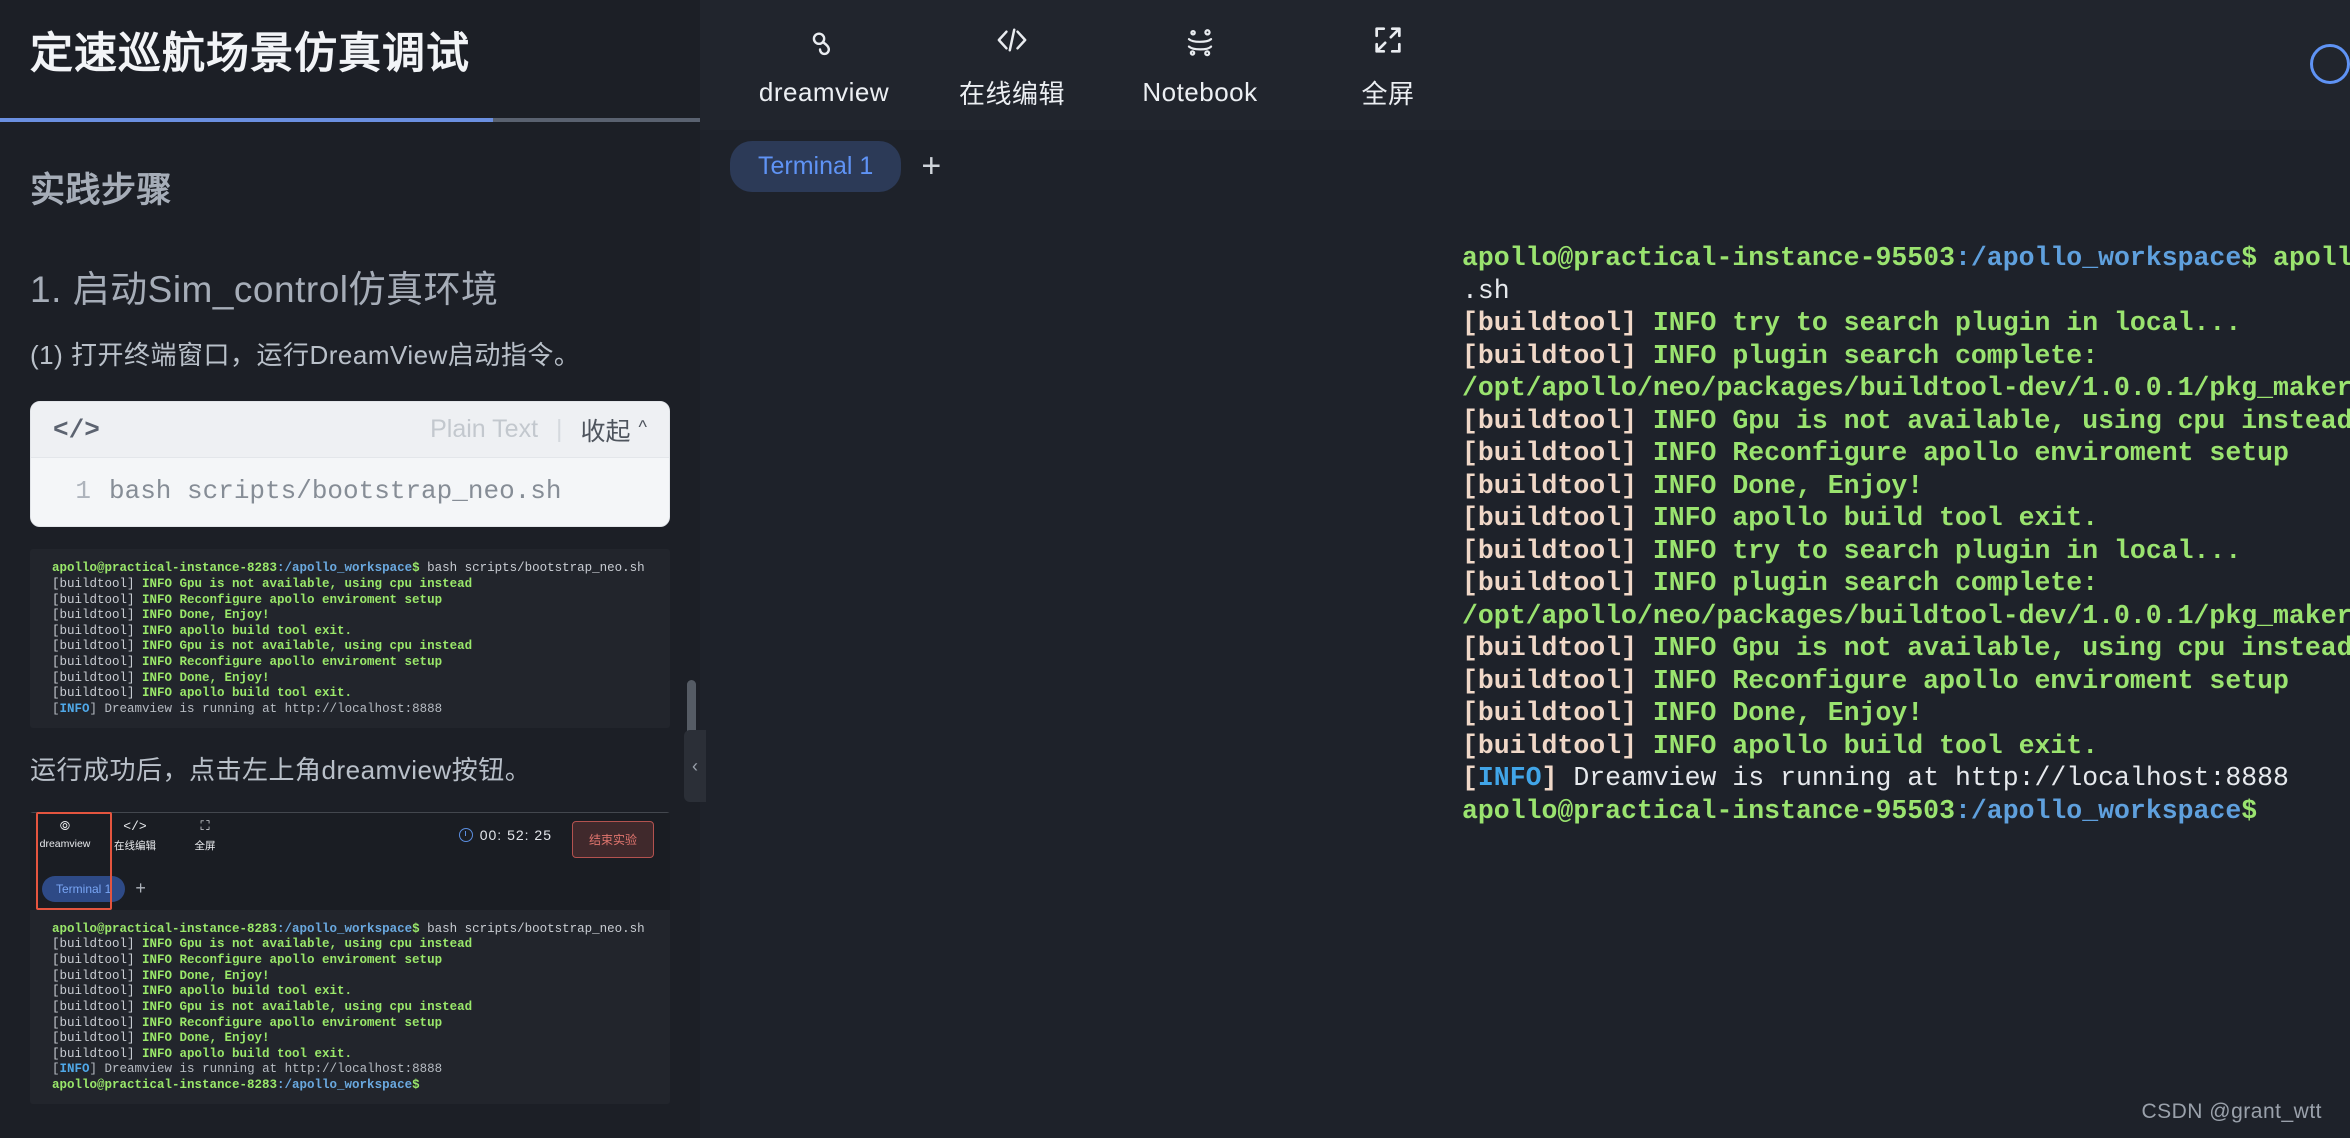 The width and height of the screenshot is (2350, 1138). I want to click on embedded-toolbar-item-全屏: ⛶ 全屏, so click(205, 833).